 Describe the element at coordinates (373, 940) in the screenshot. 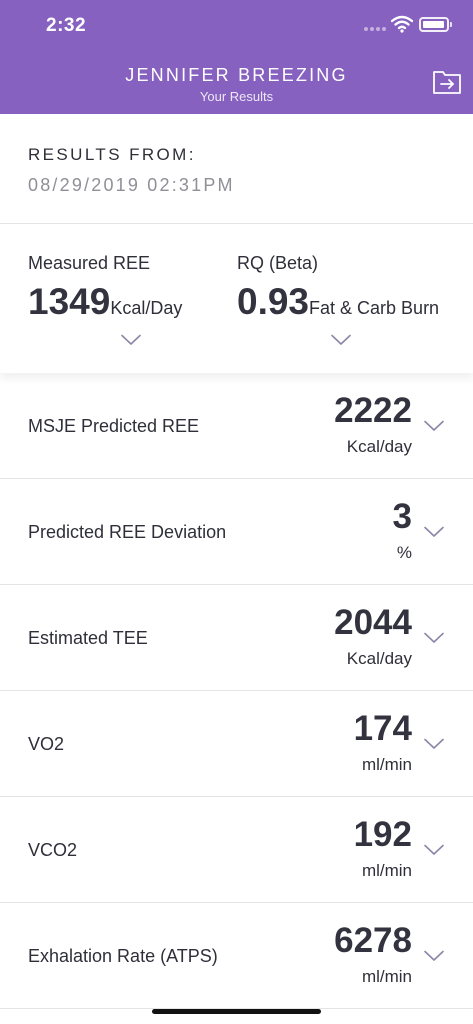

I see `metric-value: 6278` at that location.